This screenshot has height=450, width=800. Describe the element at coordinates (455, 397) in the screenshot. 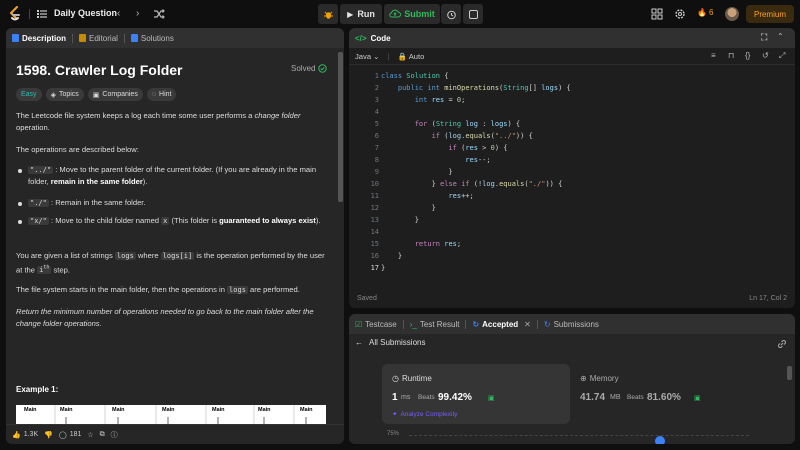

I see `runtime-beats: 99.42%` at that location.